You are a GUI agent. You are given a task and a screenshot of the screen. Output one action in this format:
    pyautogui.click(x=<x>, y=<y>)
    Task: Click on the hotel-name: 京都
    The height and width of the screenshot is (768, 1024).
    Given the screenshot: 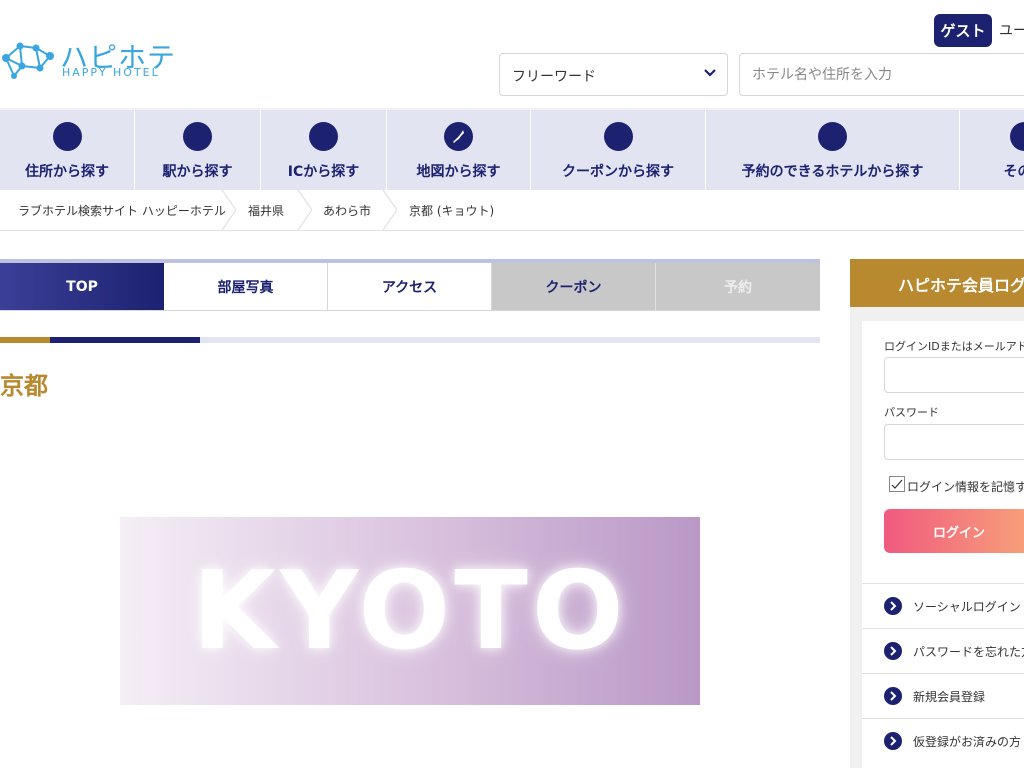 What is the action you would take?
    pyautogui.click(x=24, y=386)
    